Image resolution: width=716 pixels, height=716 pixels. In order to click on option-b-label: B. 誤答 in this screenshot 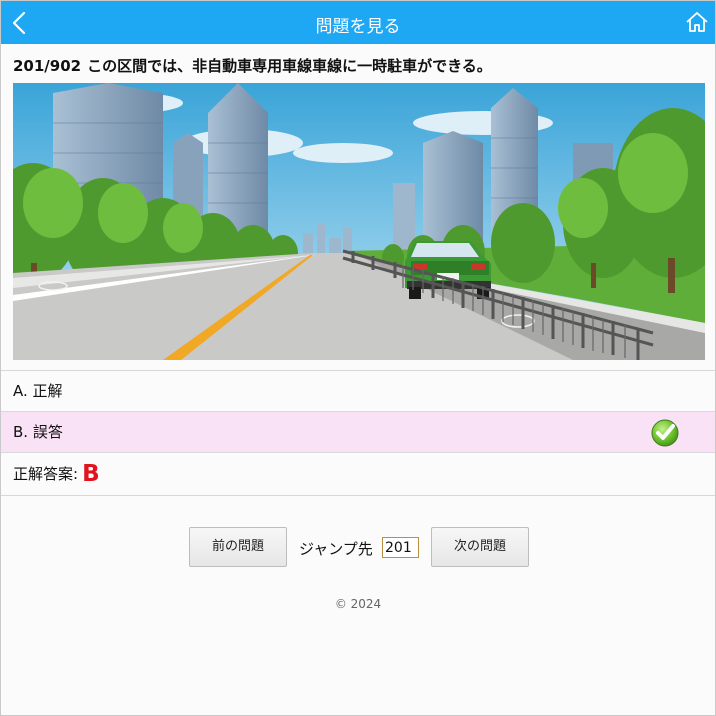, I will do `click(38, 432)`.